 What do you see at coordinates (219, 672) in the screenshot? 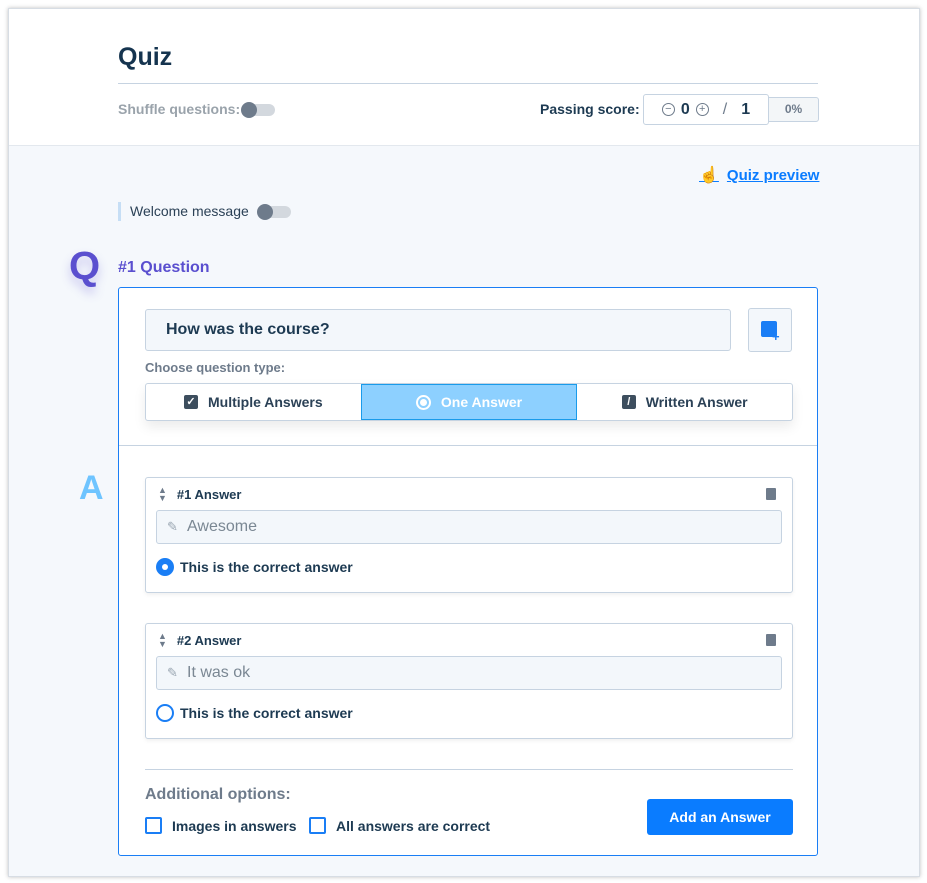
I see `answer-text: It was ok` at bounding box center [219, 672].